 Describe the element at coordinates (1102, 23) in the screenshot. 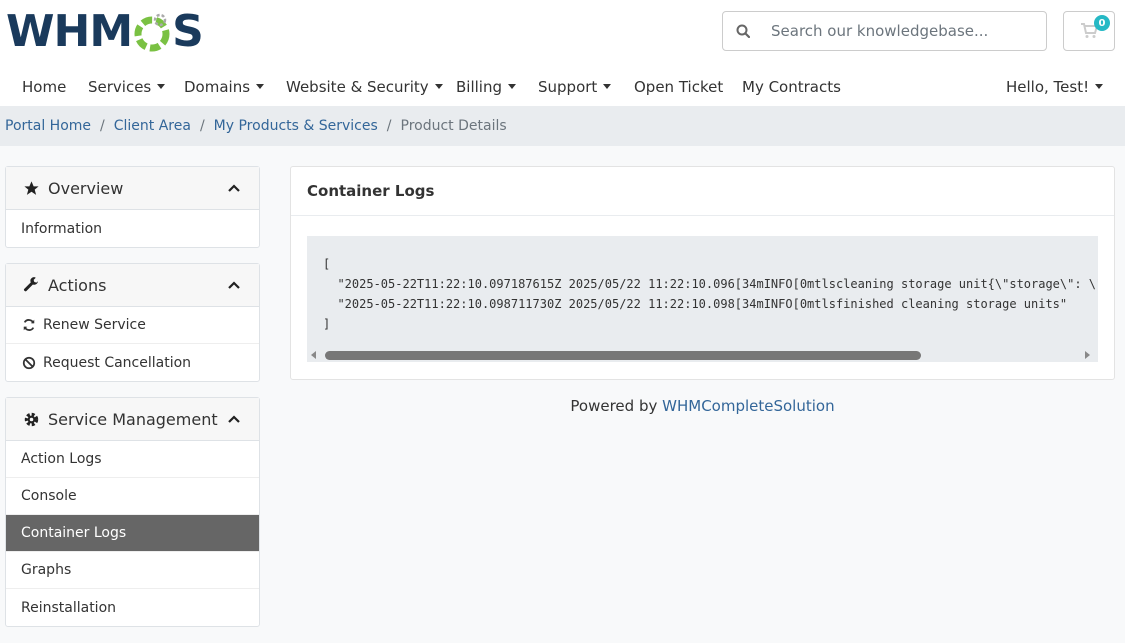

I see `cart-count-badge: 0` at that location.